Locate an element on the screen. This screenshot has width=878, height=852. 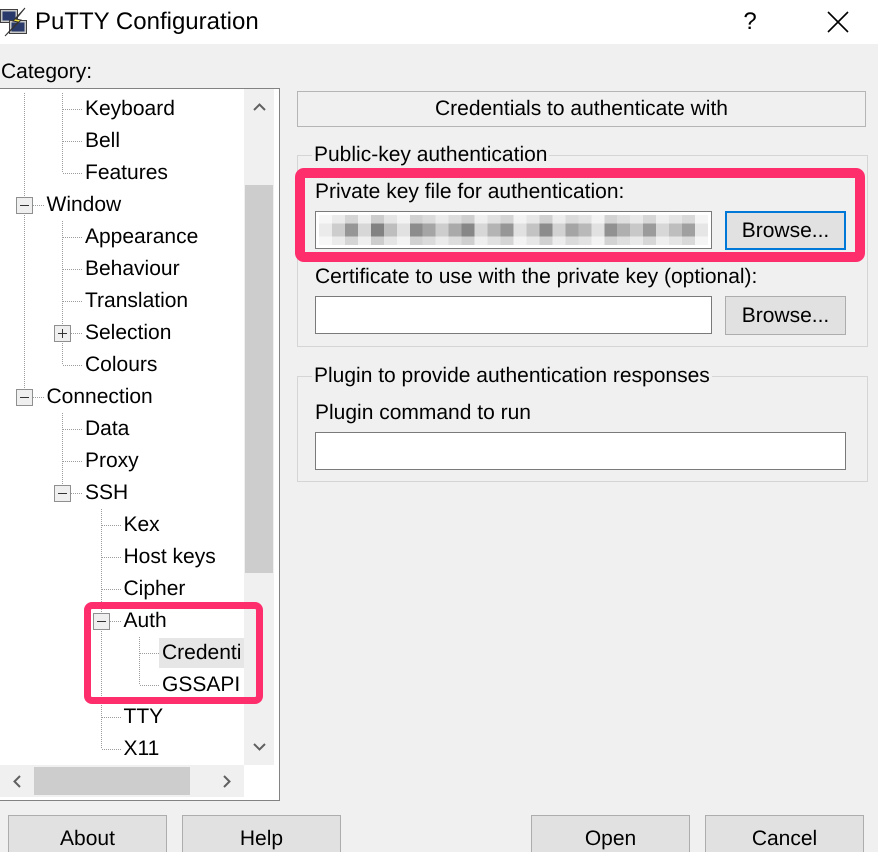
vertical-scrollbar is located at coordinates (259, 427).